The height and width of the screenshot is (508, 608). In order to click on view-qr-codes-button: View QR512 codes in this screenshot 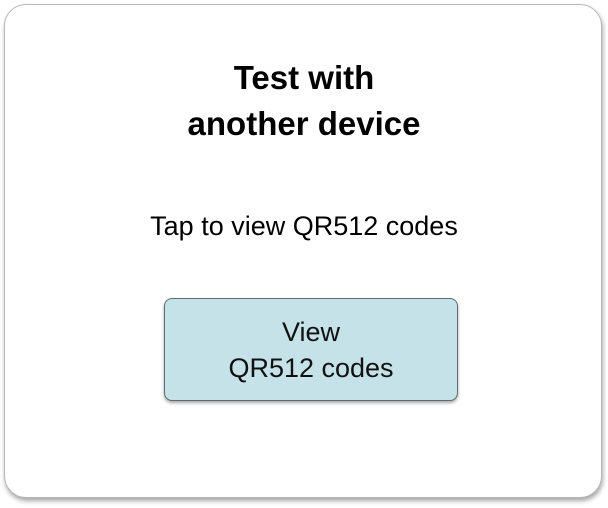, I will do `click(311, 349)`.